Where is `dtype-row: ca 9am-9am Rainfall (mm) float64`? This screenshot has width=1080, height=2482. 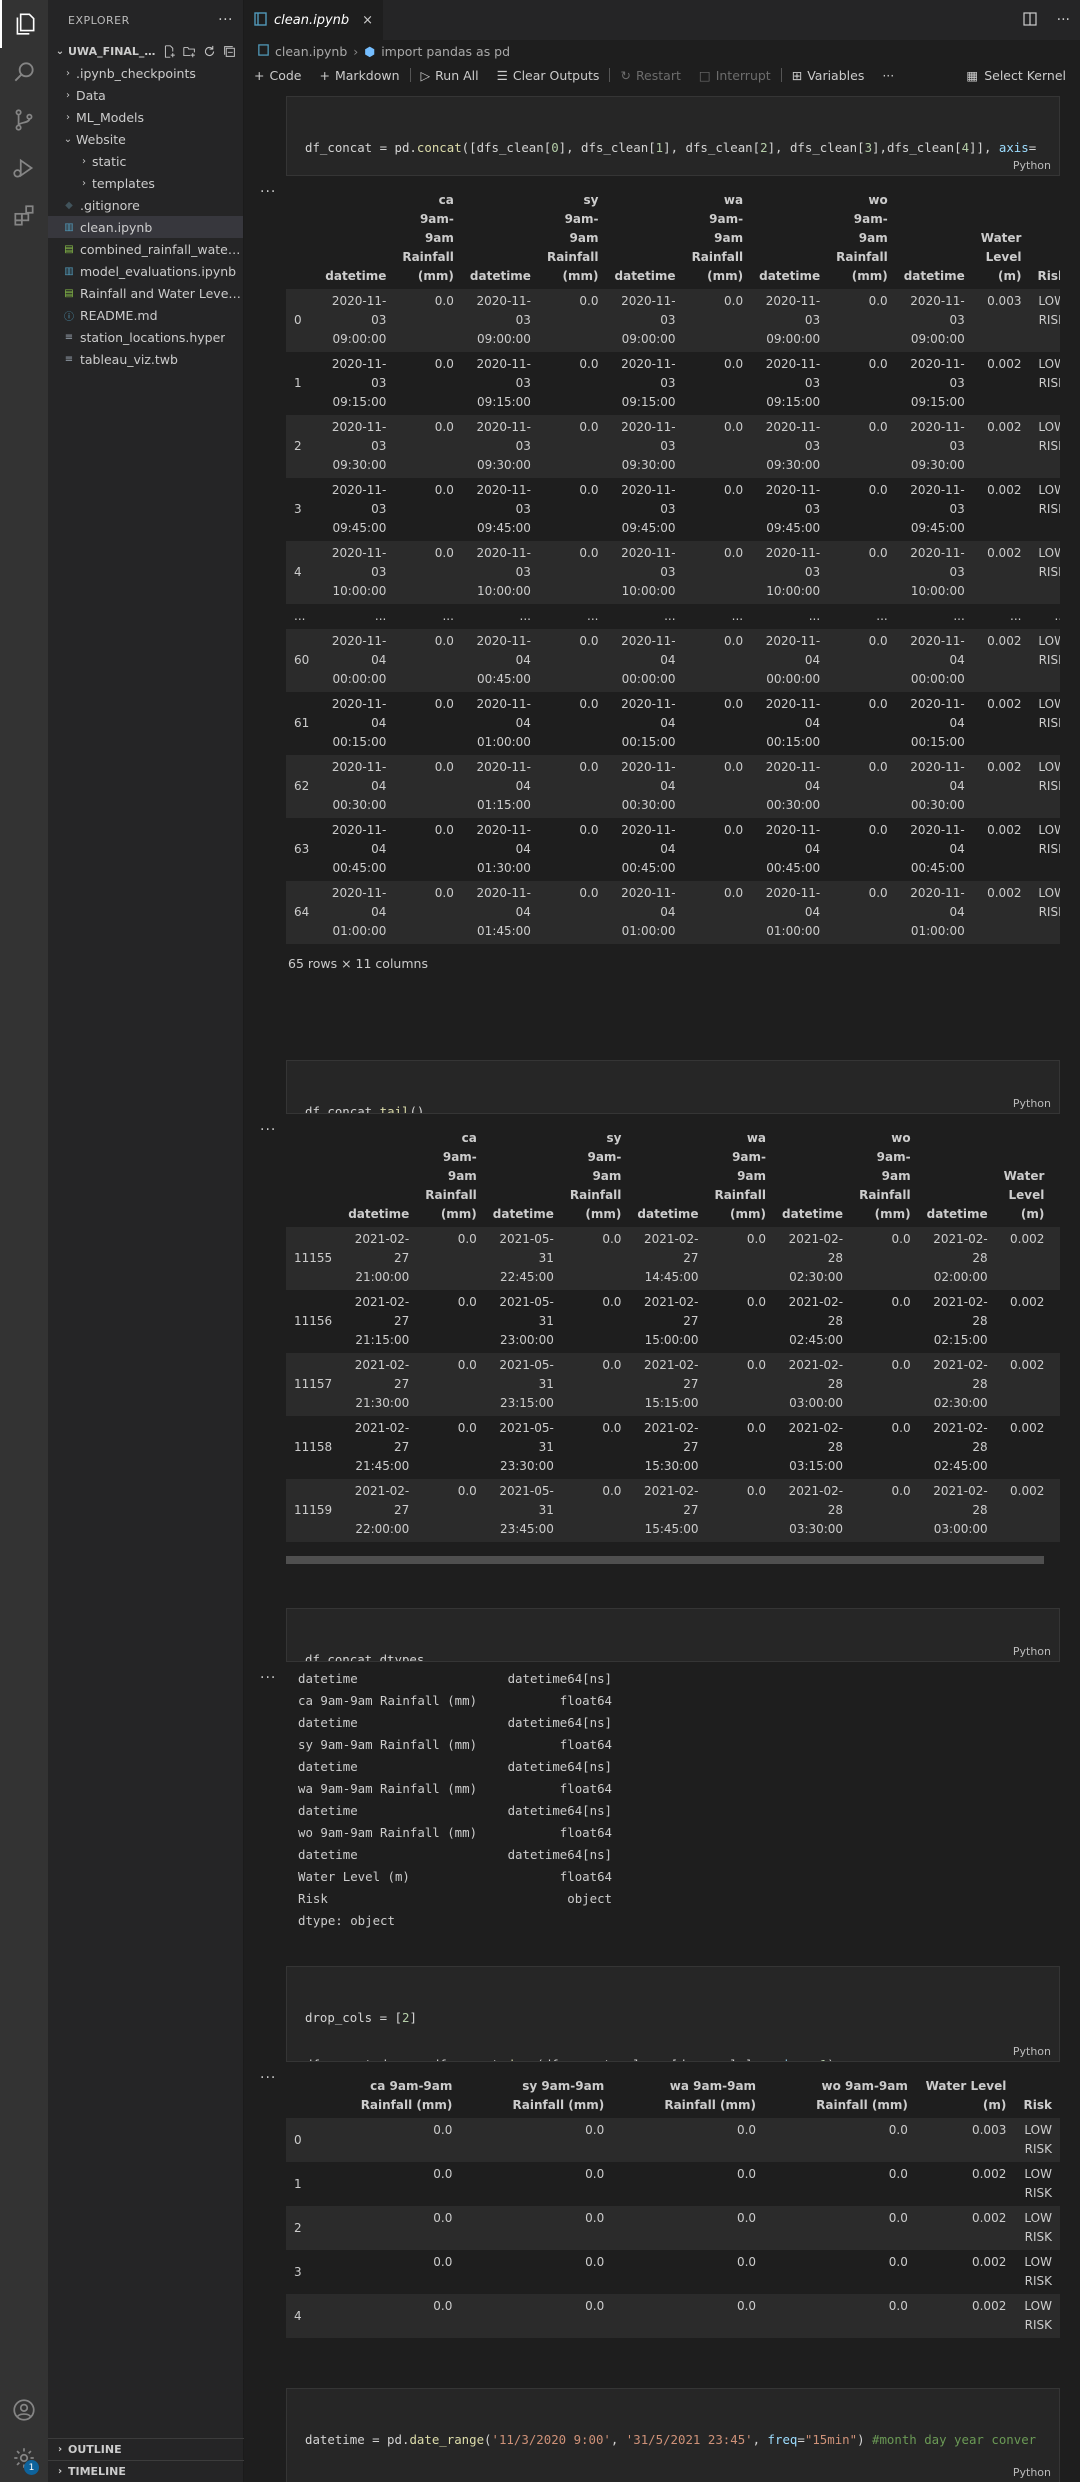 dtype-row: ca 9am-9am Rainfall (mm) float64 is located at coordinates (498, 1701).